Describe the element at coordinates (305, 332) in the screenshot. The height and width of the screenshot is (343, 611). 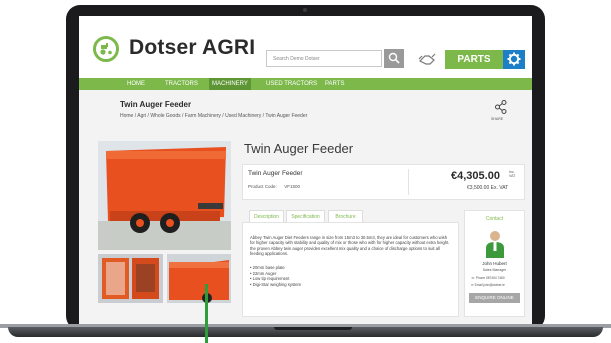
I see `laptop-base` at that location.